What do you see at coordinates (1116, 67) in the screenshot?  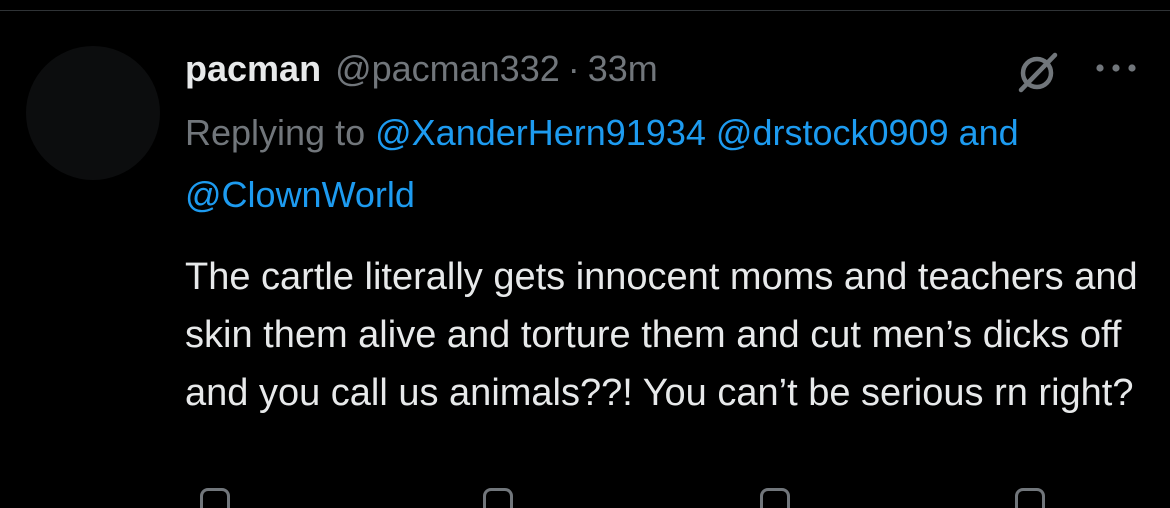 I see `more-icon` at bounding box center [1116, 67].